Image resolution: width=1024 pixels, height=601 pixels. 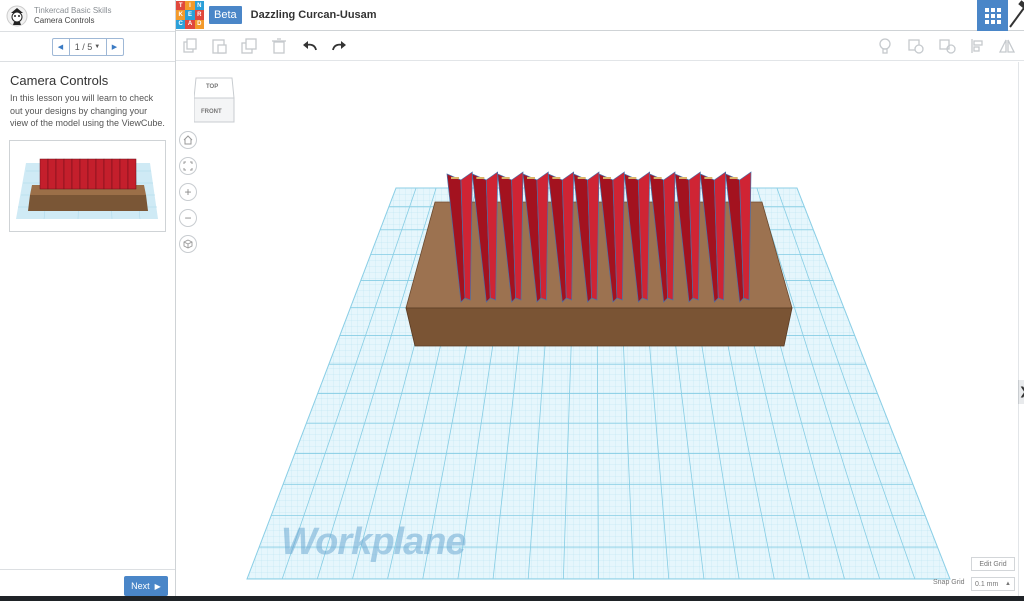 I want to click on taskbar-strip, so click(x=512, y=598).